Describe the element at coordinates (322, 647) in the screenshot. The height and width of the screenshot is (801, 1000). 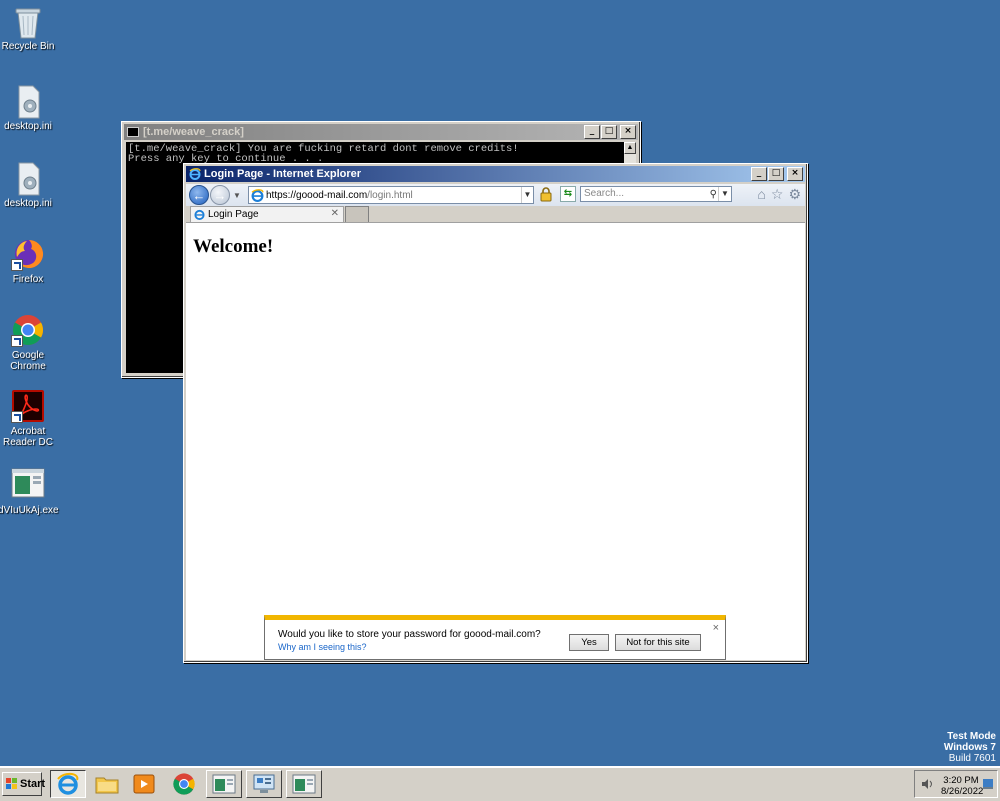
I see `why-link: Why am I seeing this?` at that location.